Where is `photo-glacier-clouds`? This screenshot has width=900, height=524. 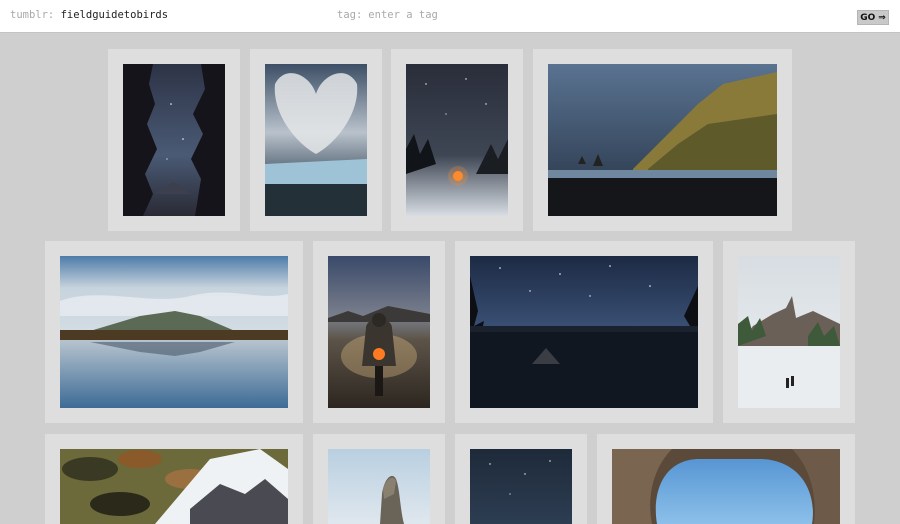
photo-glacier-clouds is located at coordinates (316, 140).